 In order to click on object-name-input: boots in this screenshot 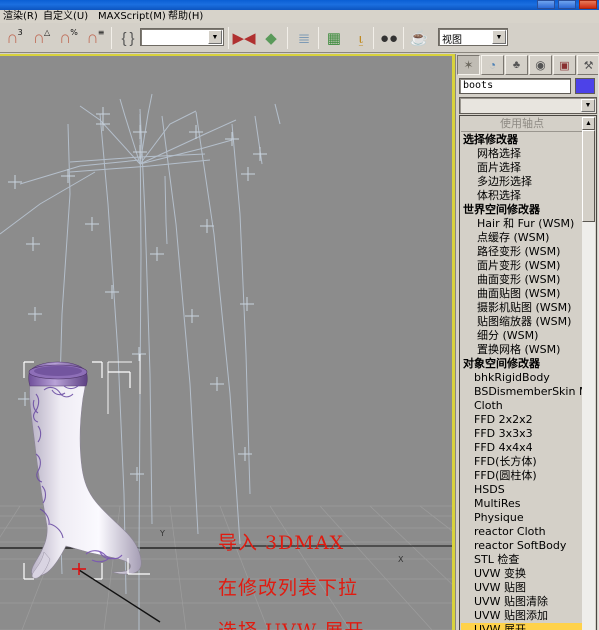, I will do `click(515, 86)`.